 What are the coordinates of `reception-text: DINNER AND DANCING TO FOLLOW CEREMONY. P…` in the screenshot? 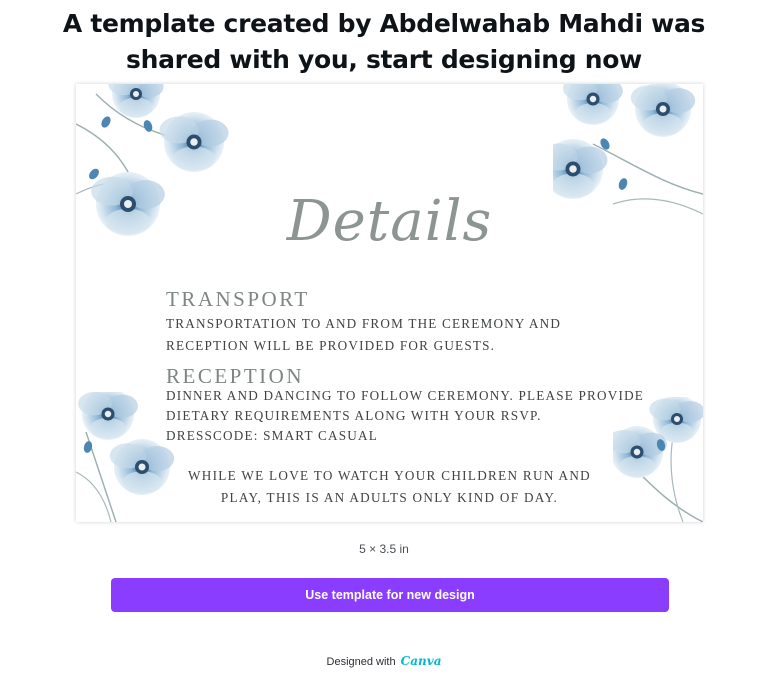 It's located at (405, 416).